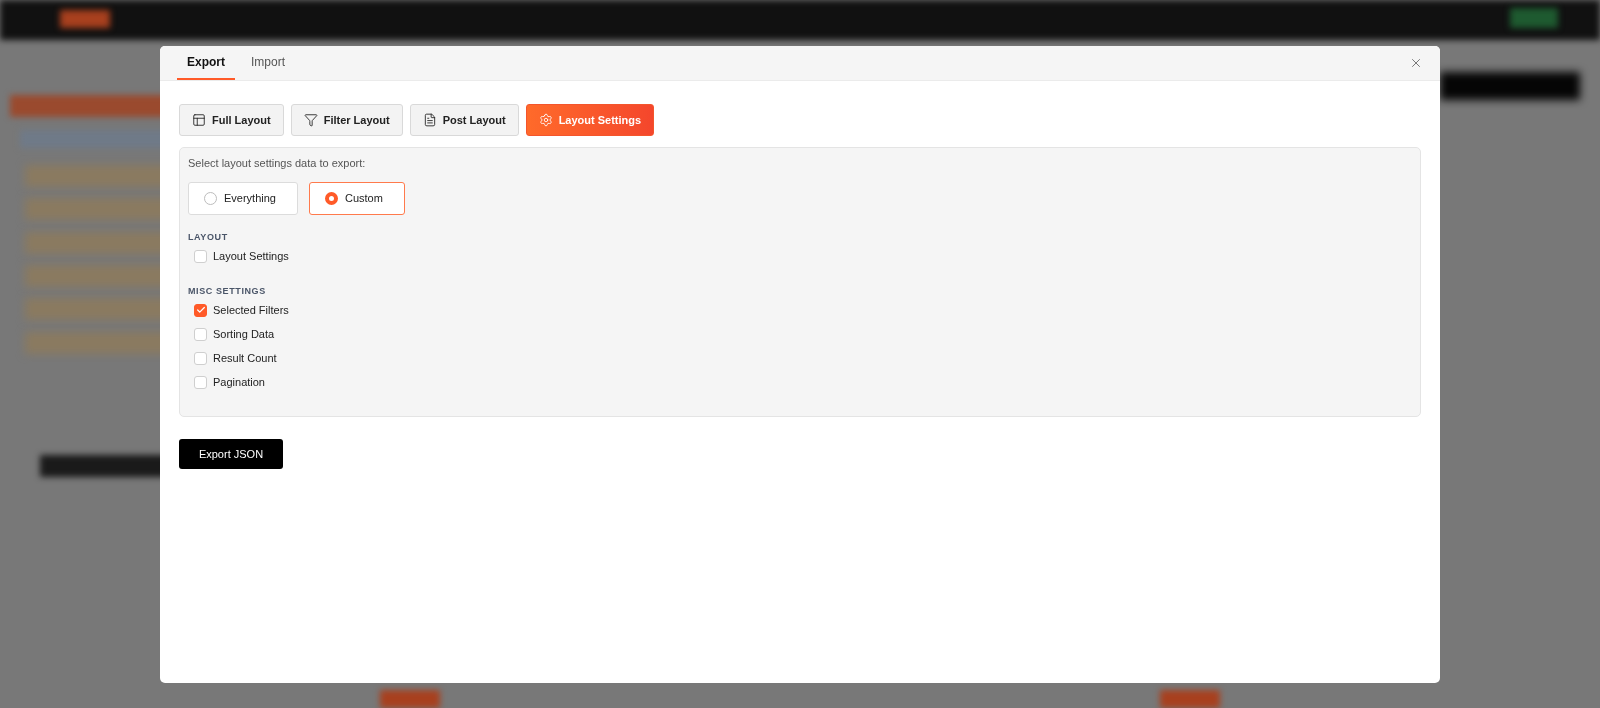 This screenshot has height=708, width=1600. Describe the element at coordinates (346, 120) in the screenshot. I see `export-type-button: Filter Layout` at that location.